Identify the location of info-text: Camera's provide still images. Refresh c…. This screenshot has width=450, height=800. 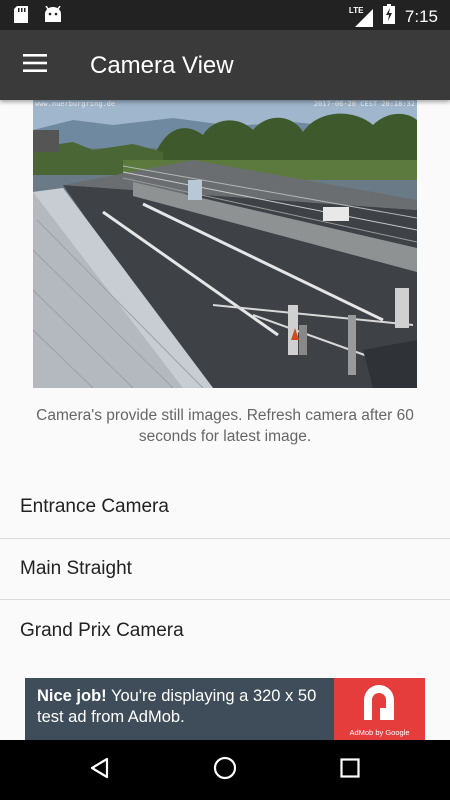
(225, 426).